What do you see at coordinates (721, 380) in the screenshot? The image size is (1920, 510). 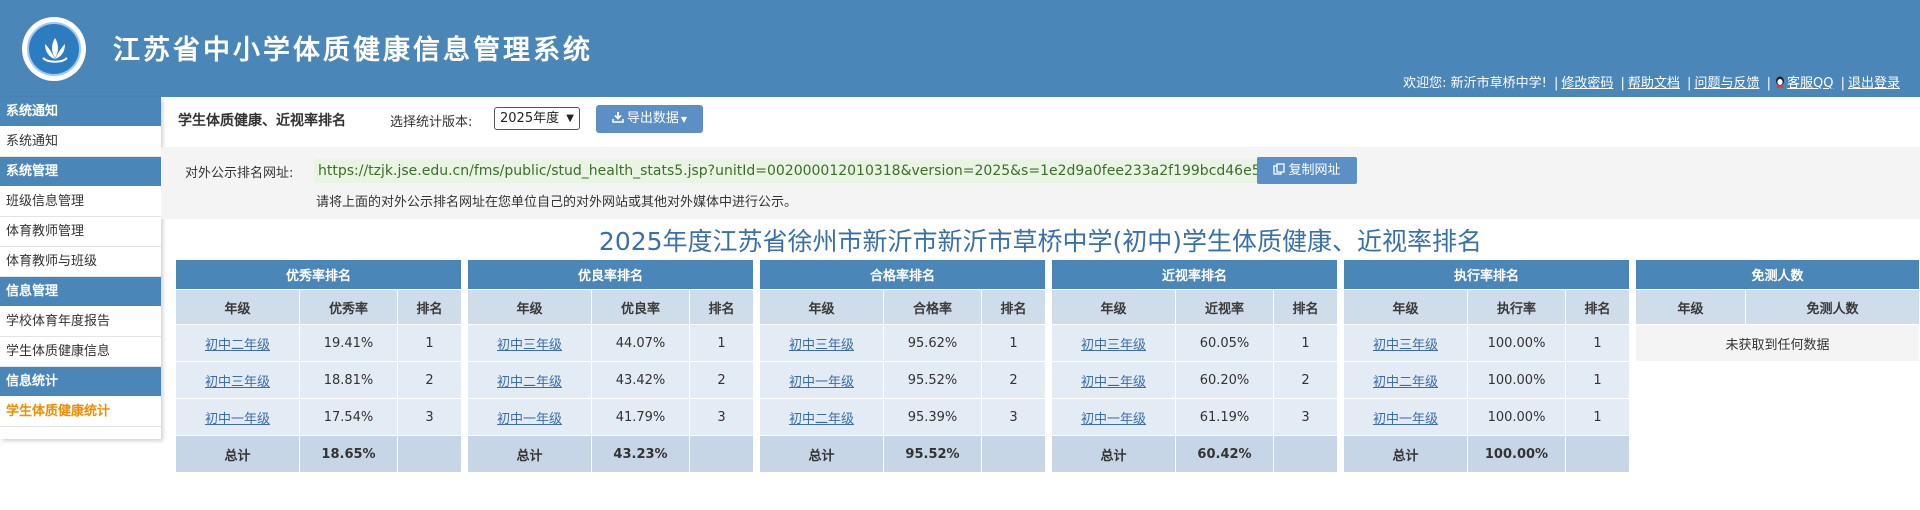 I see `rank-cell: 2` at bounding box center [721, 380].